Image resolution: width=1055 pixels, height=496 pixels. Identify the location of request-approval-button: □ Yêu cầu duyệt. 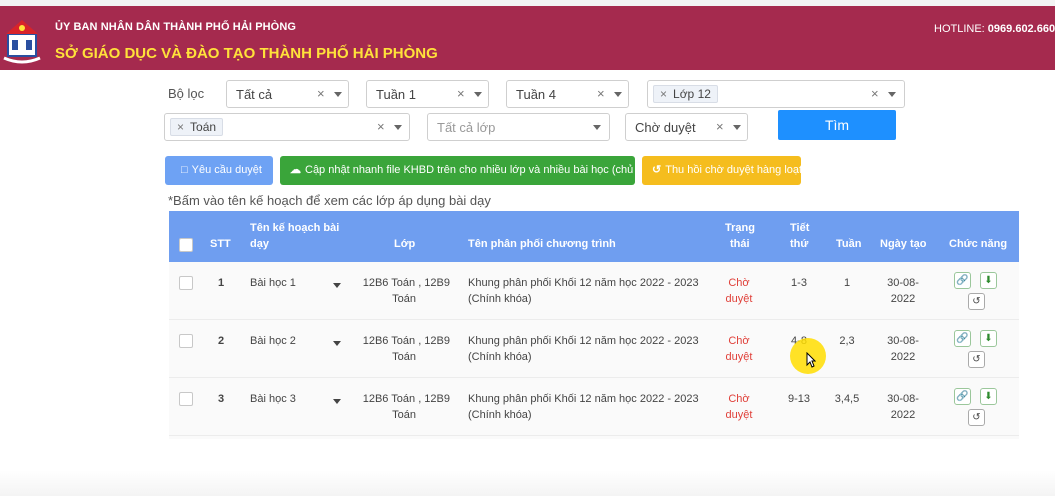
(219, 170).